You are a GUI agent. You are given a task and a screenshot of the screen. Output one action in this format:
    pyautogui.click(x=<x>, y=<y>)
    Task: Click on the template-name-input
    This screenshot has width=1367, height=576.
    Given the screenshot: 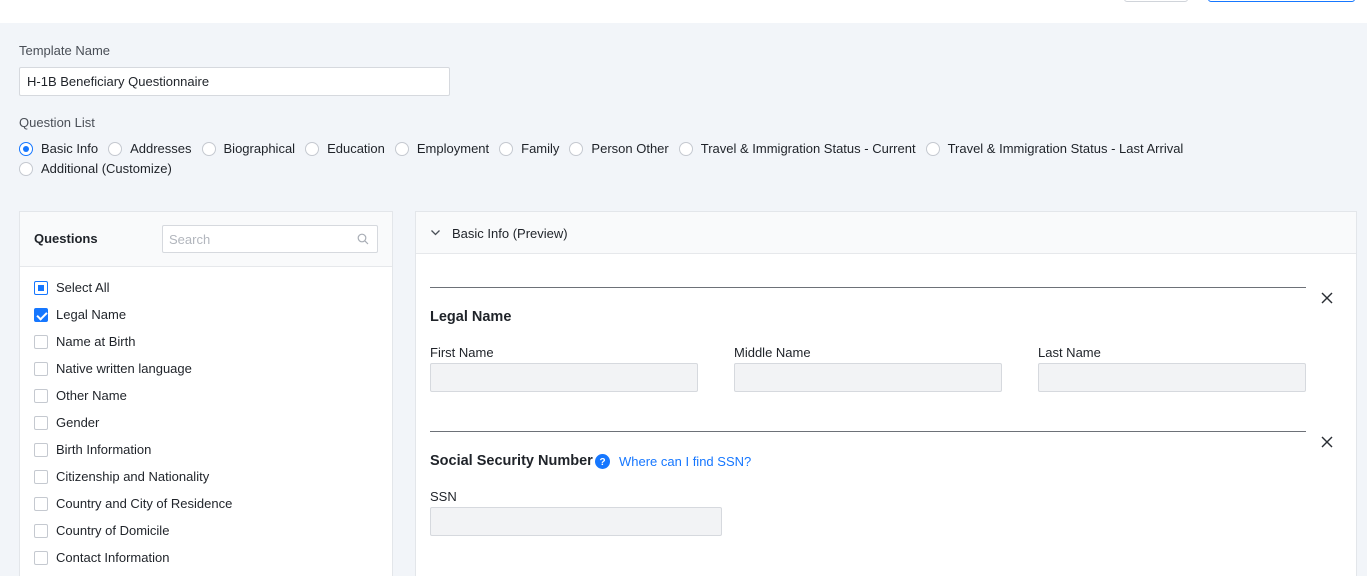 What is the action you would take?
    pyautogui.click(x=234, y=81)
    